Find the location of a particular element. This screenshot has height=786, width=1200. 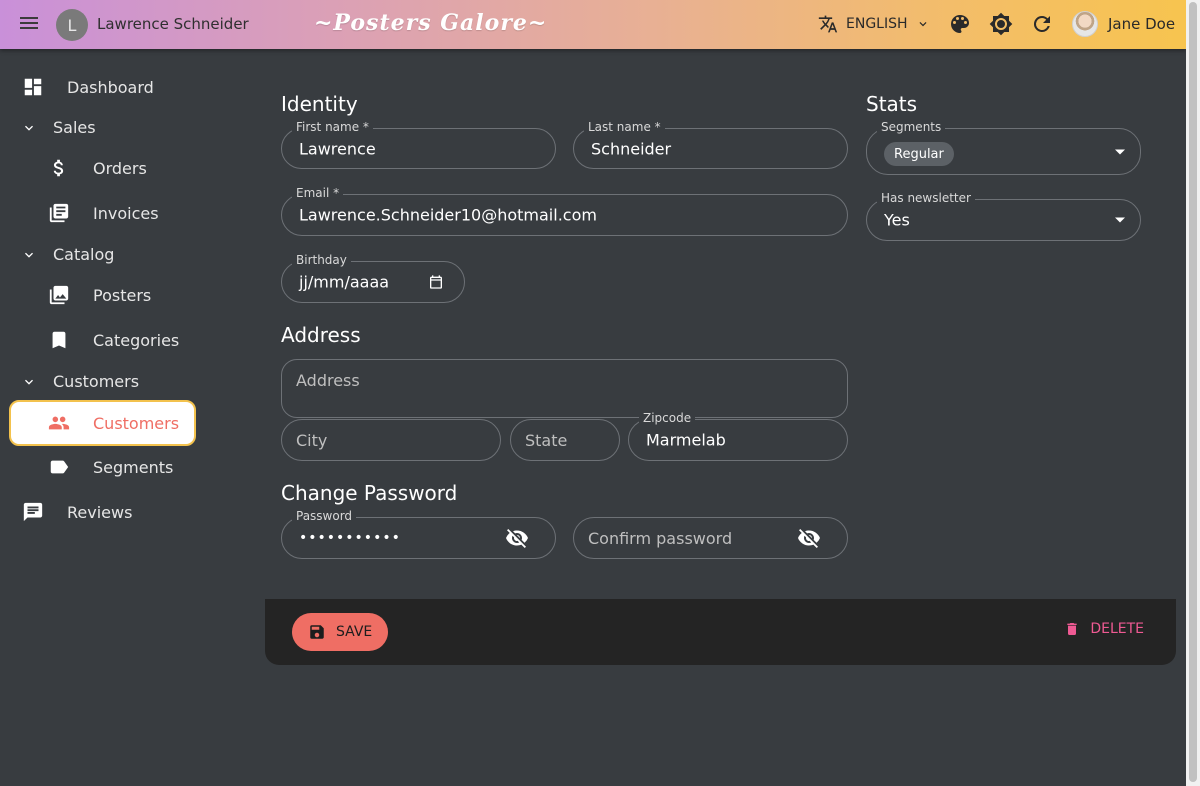

password-value: ••••••••••• is located at coordinates (350, 538).